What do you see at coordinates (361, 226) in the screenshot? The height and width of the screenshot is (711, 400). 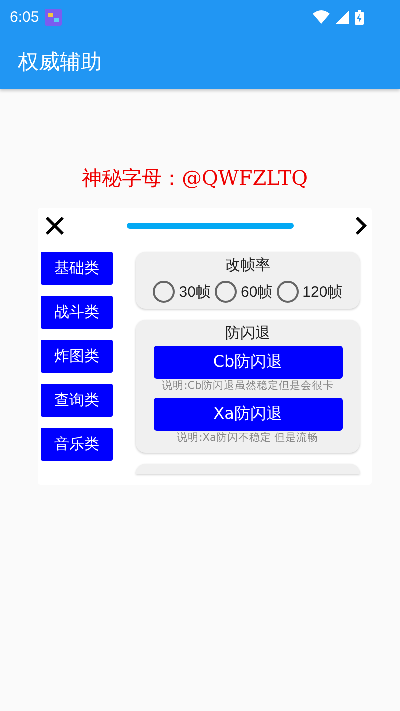 I see `chevron-right-icon` at bounding box center [361, 226].